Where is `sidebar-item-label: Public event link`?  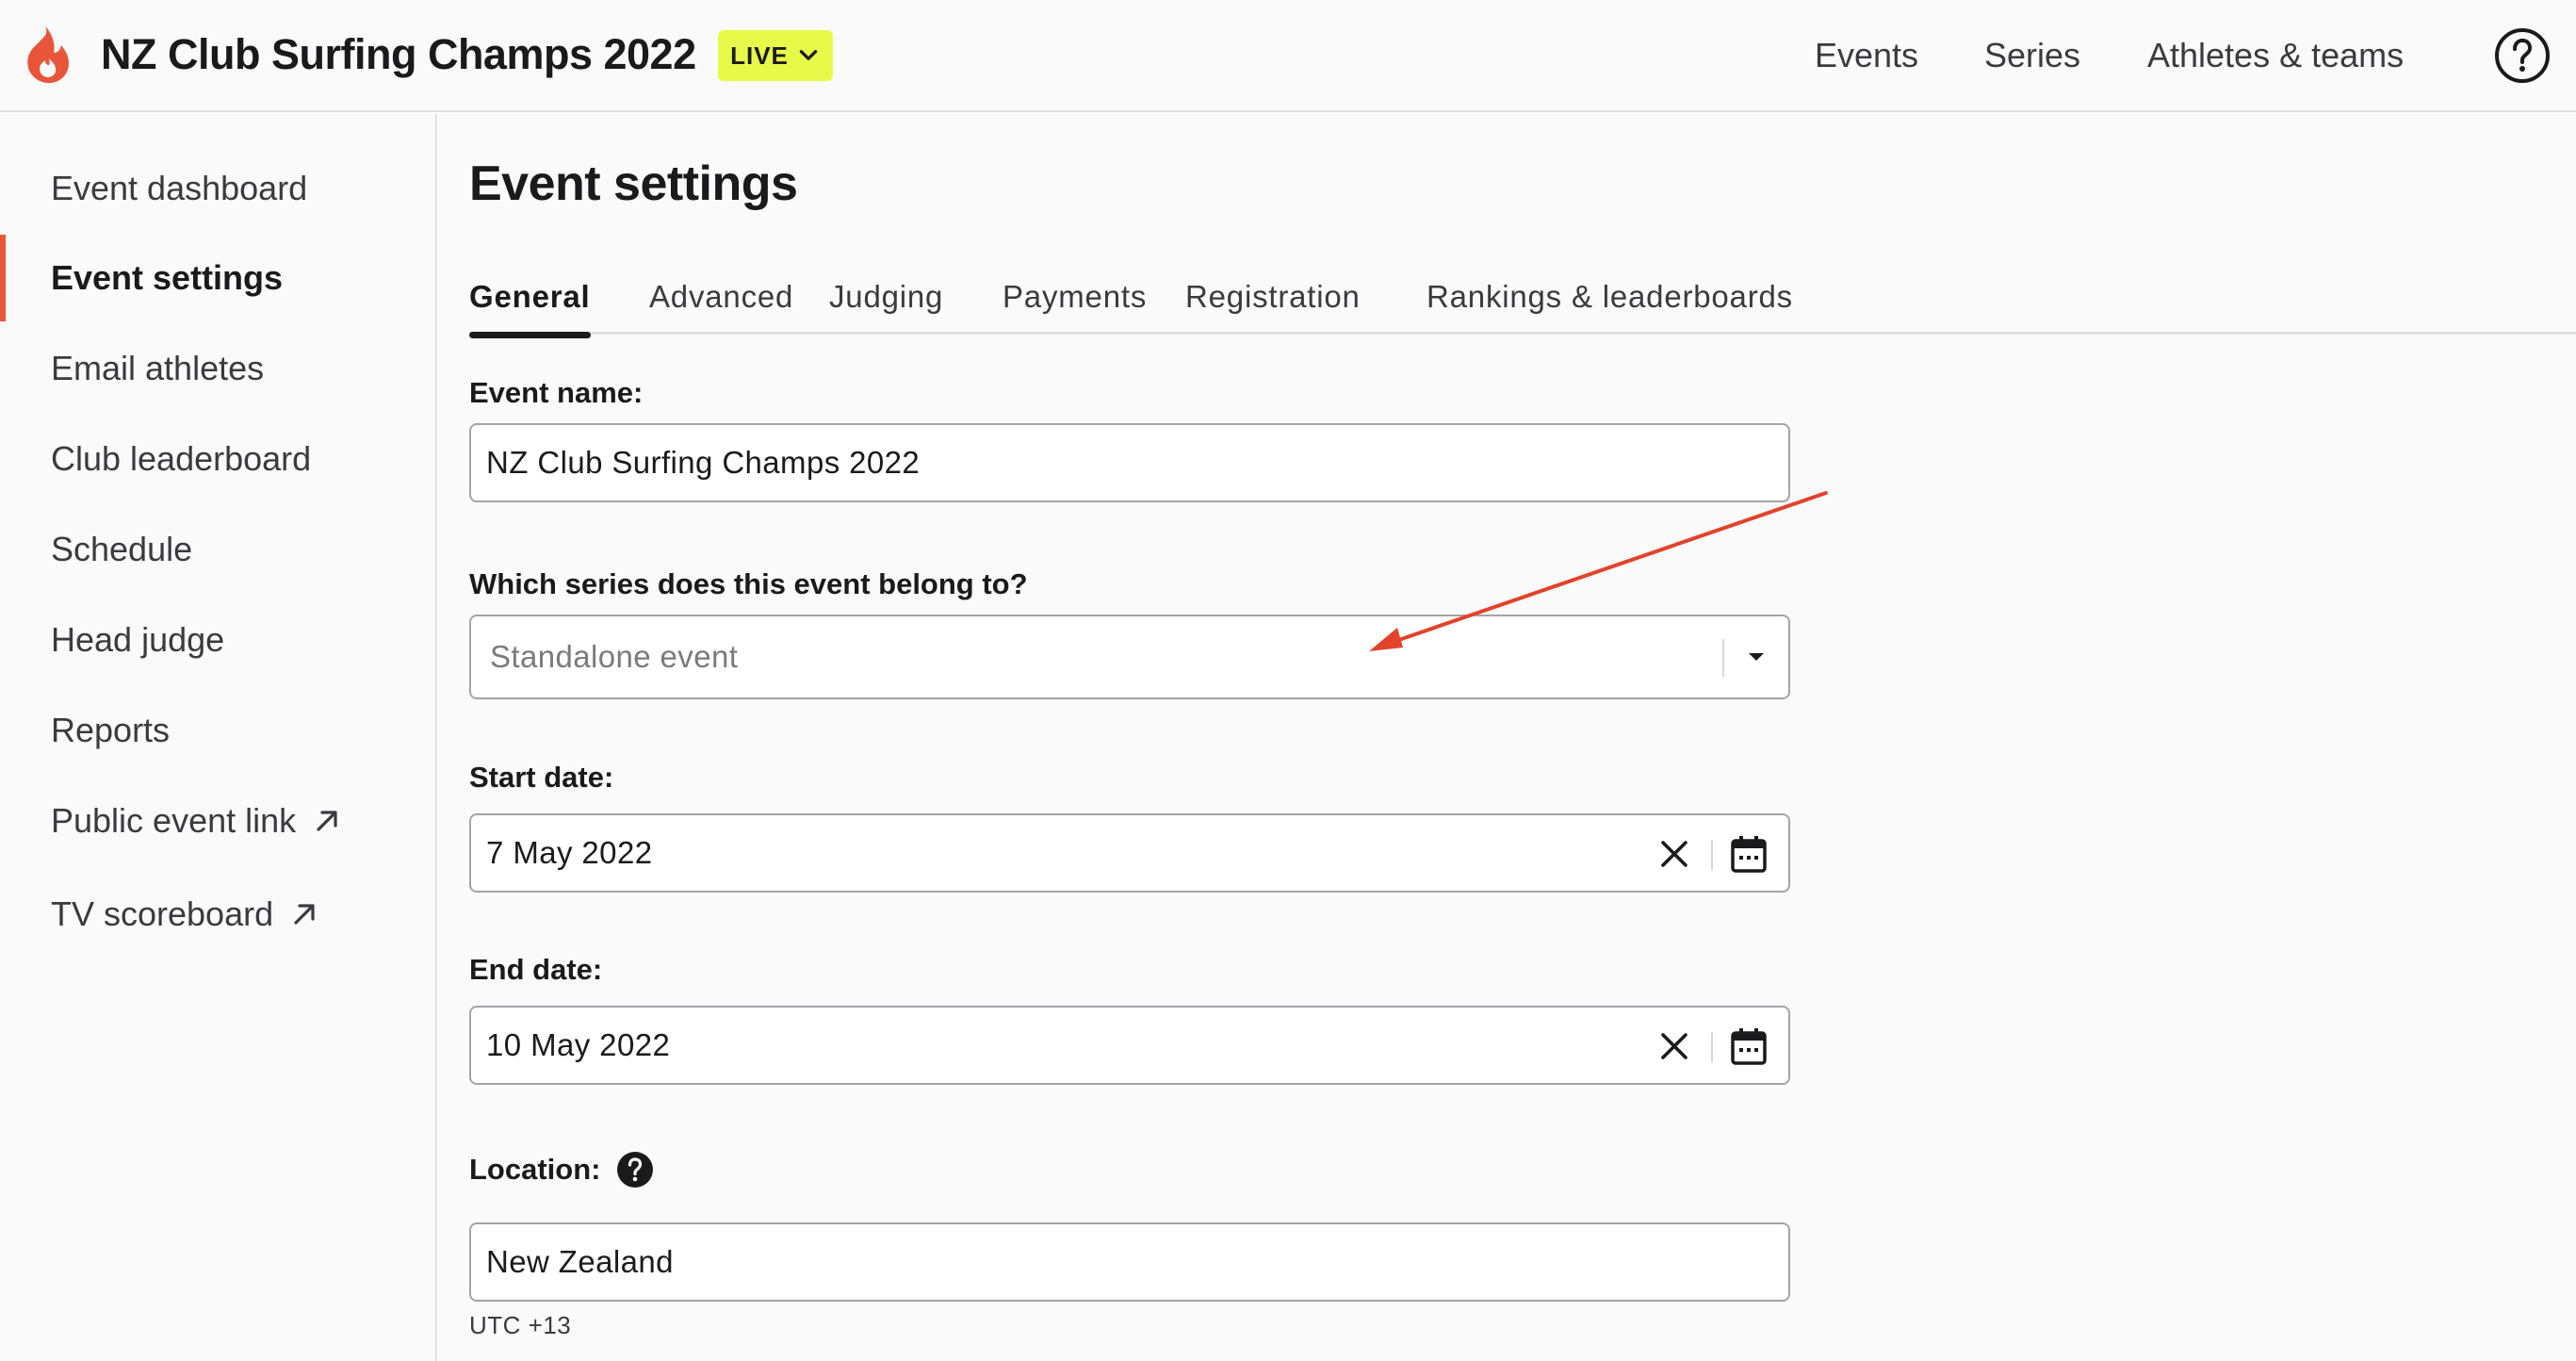 sidebar-item-label: Public event link is located at coordinates (174, 820).